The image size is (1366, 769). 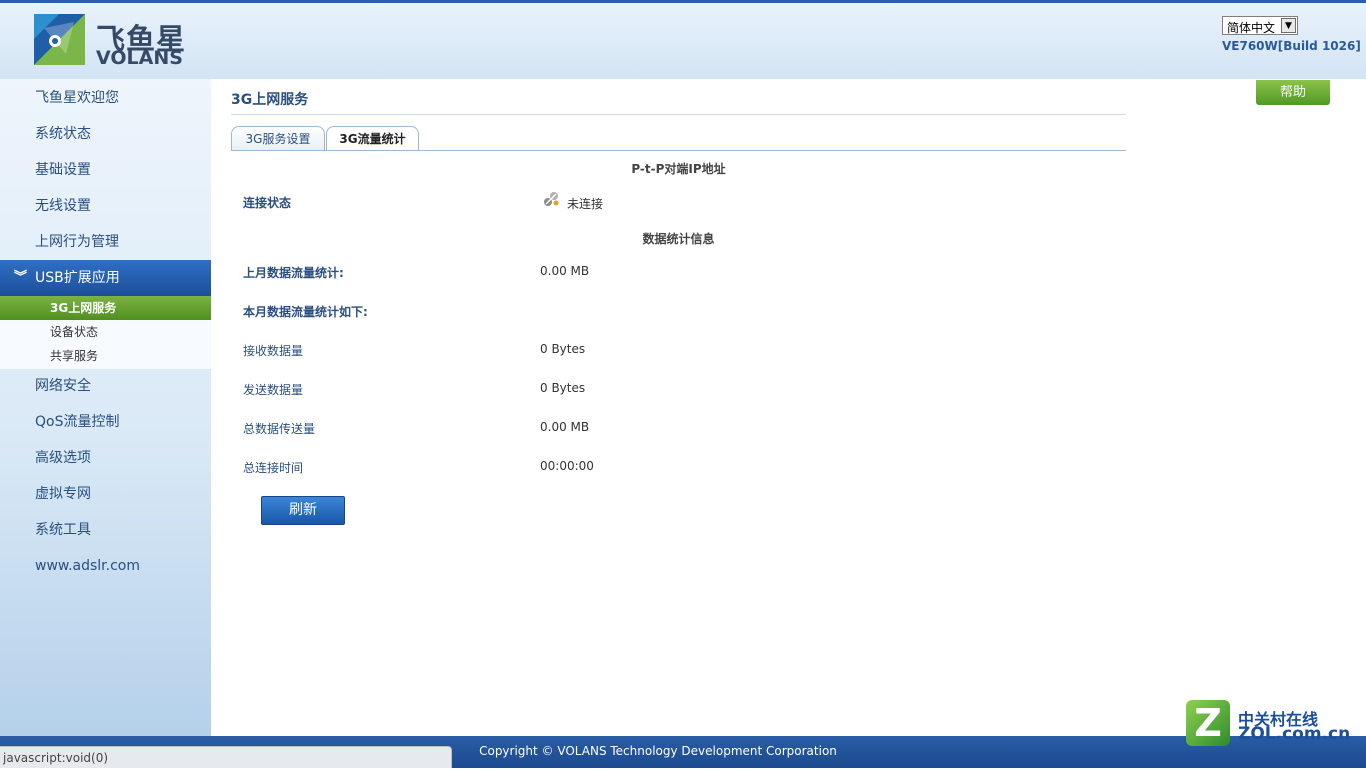 I want to click on sidebar-item-system-status: 系统状态, so click(x=105, y=134).